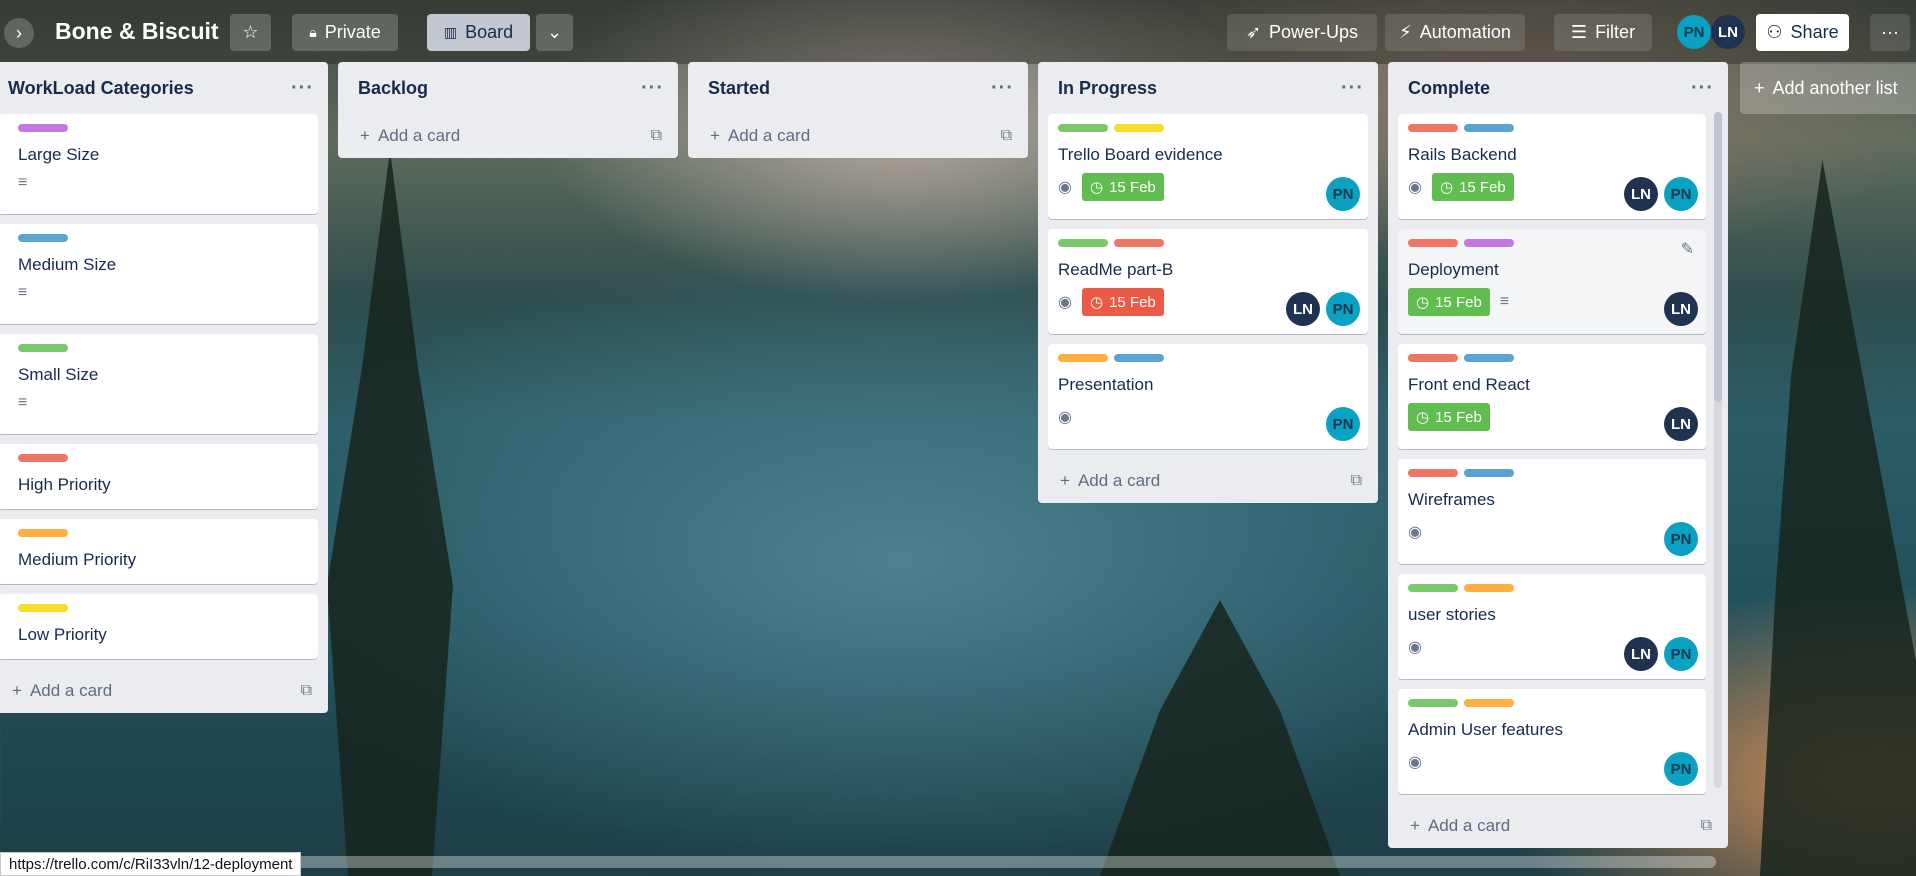 The width and height of the screenshot is (1916, 876). Describe the element at coordinates (101, 88) in the screenshot. I see `list-title: WorkLoad Categories` at that location.